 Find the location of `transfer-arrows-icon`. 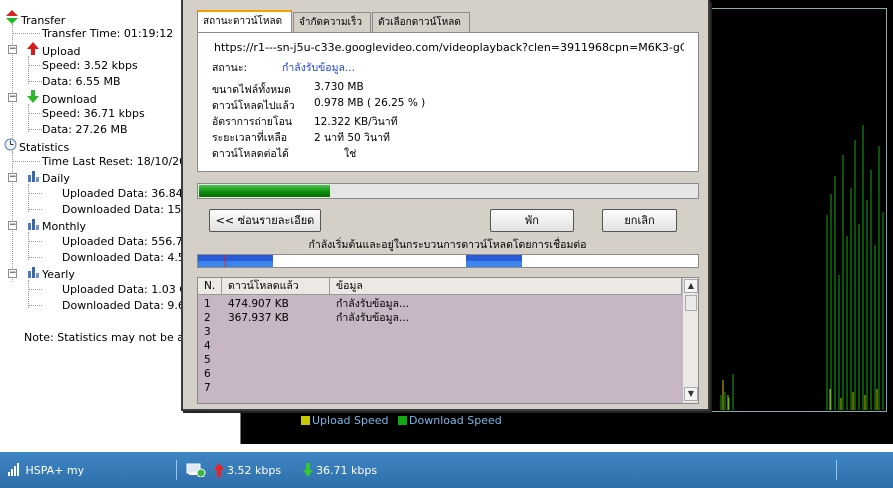

transfer-arrows-icon is located at coordinates (12, 19).